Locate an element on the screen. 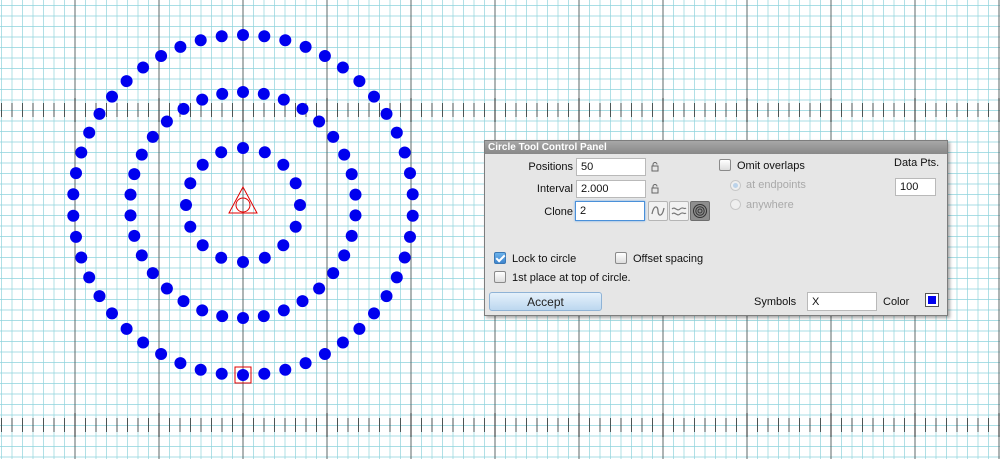  at-endpoints-label: at endpoints is located at coordinates (776, 185).